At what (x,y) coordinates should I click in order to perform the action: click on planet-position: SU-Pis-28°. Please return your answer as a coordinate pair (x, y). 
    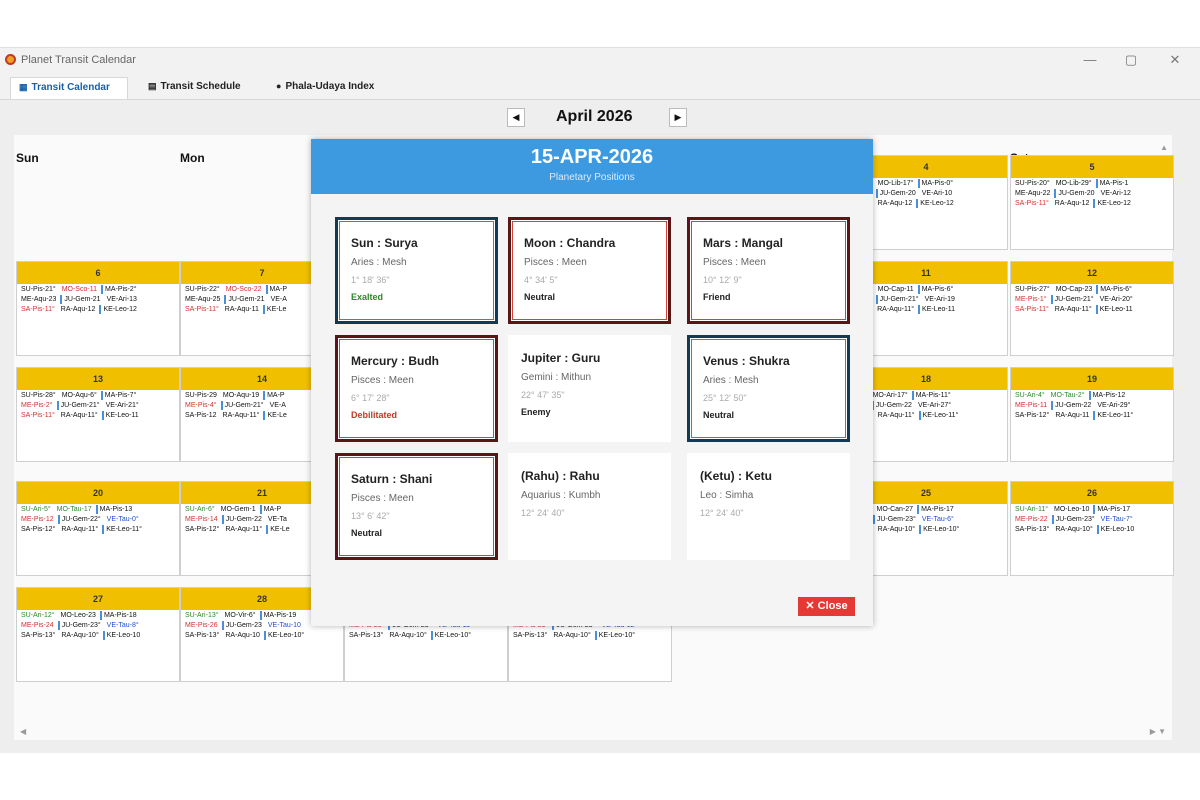
    Looking at the image, I should click on (38, 395).